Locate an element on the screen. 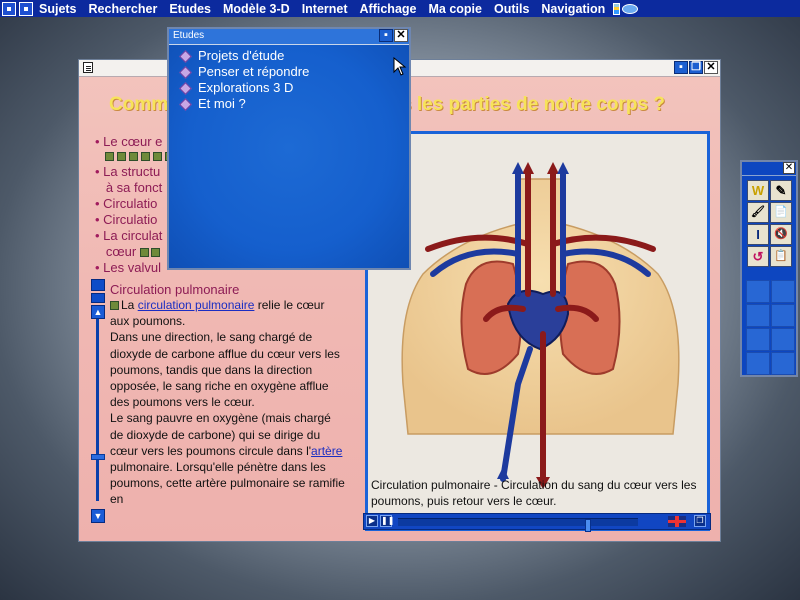 The height and width of the screenshot is (600, 800). right-lung is located at coordinates (589, 317).